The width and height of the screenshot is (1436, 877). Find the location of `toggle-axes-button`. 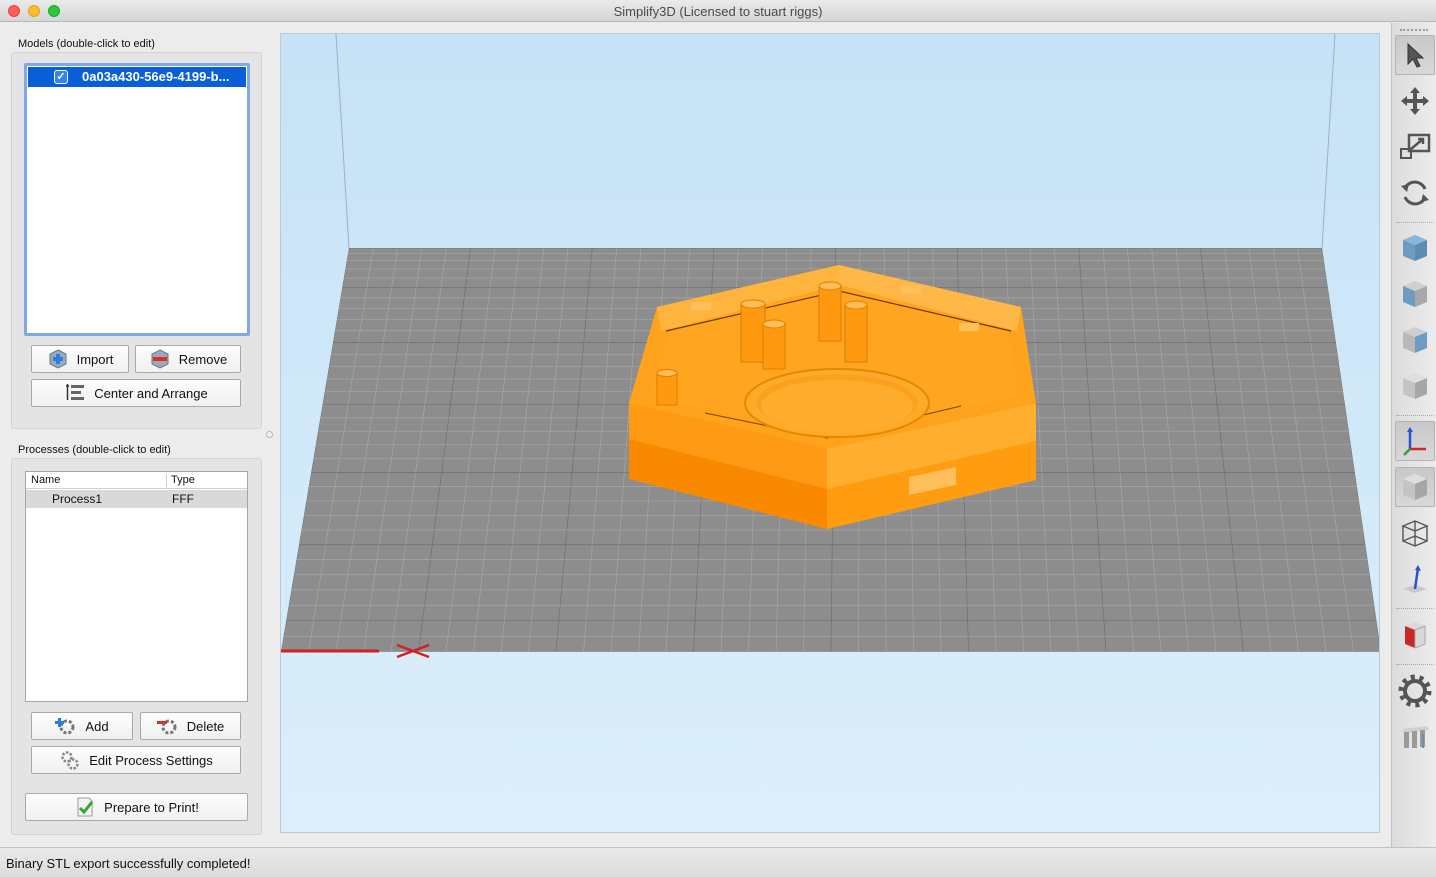

toggle-axes-button is located at coordinates (1415, 441).